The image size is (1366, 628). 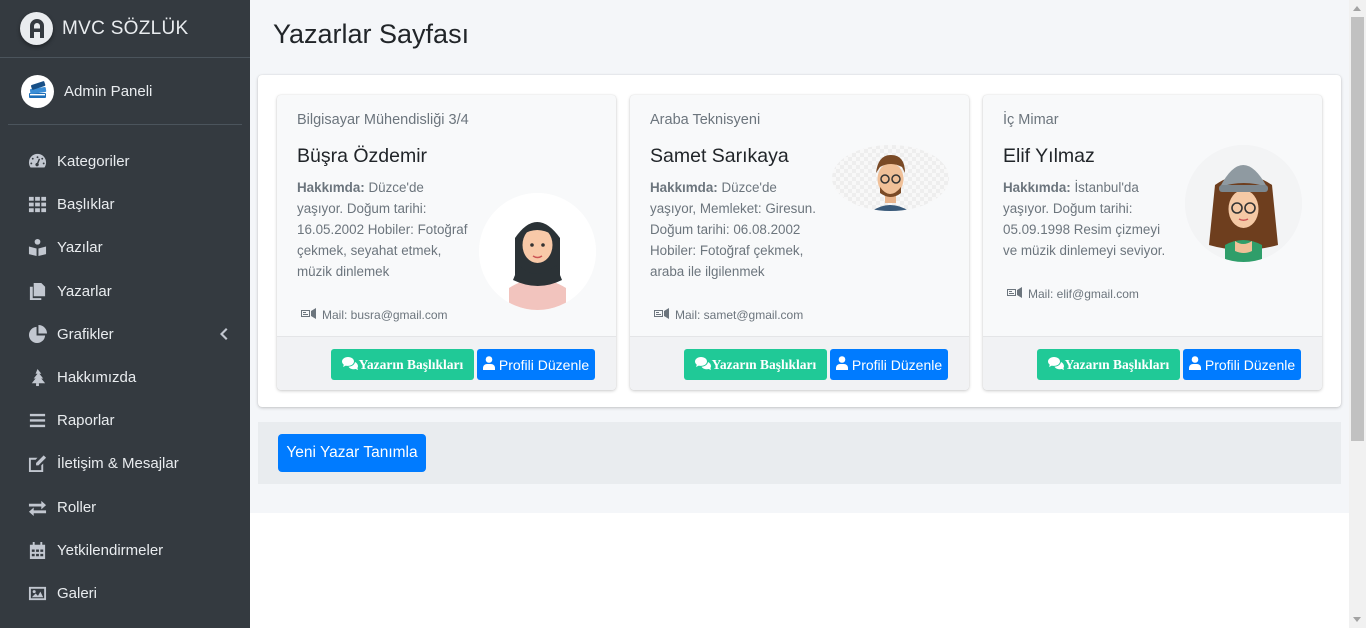 I want to click on tachometer-icon, so click(x=37, y=162).